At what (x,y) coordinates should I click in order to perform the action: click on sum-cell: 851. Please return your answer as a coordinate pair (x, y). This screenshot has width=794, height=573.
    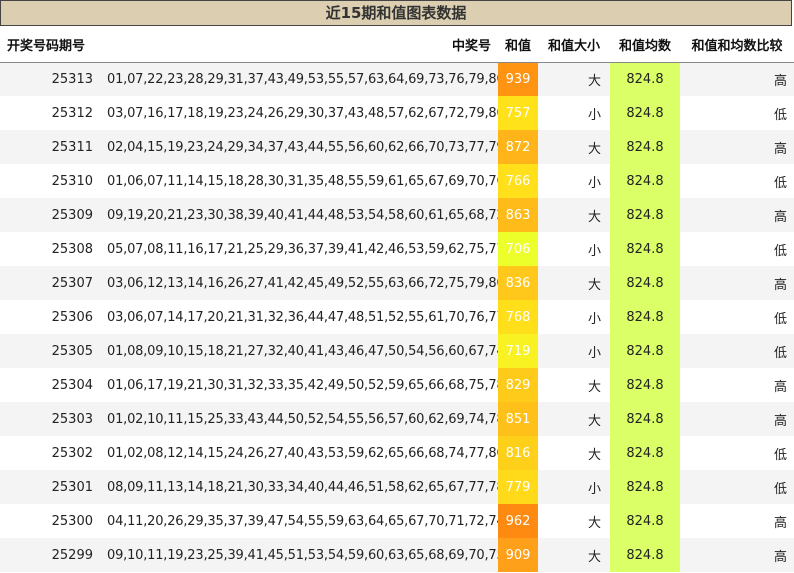
    Looking at the image, I should click on (518, 419).